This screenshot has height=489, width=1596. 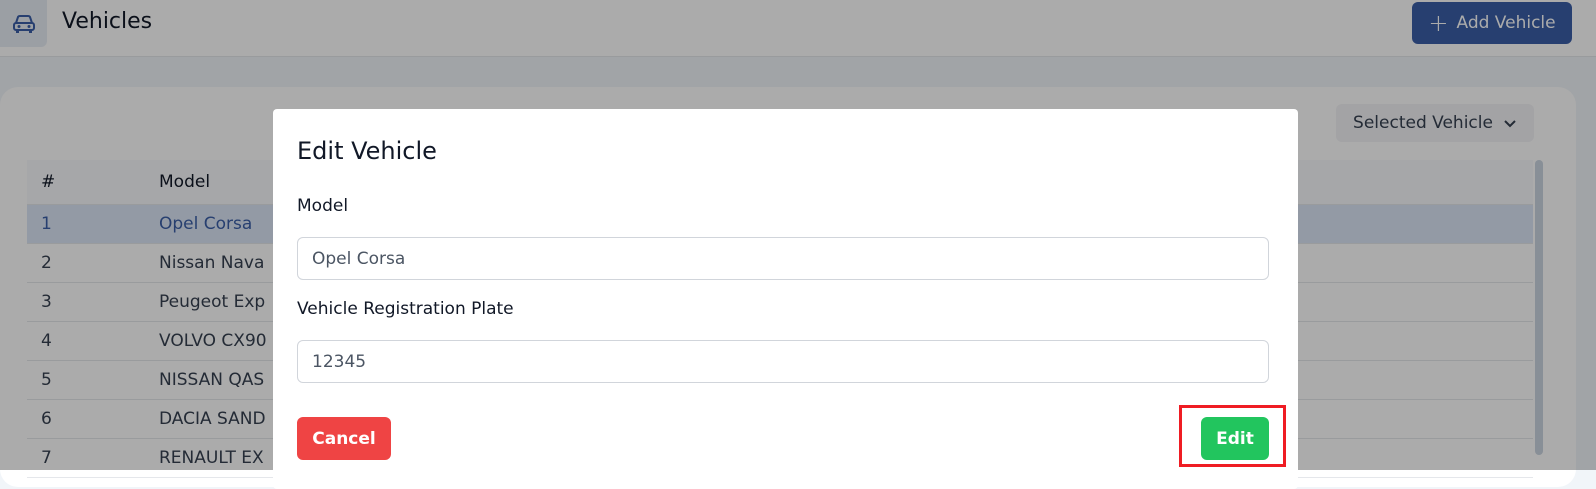 What do you see at coordinates (405, 309) in the screenshot?
I see `registration-plate-label: Vehicle Registration Plate` at bounding box center [405, 309].